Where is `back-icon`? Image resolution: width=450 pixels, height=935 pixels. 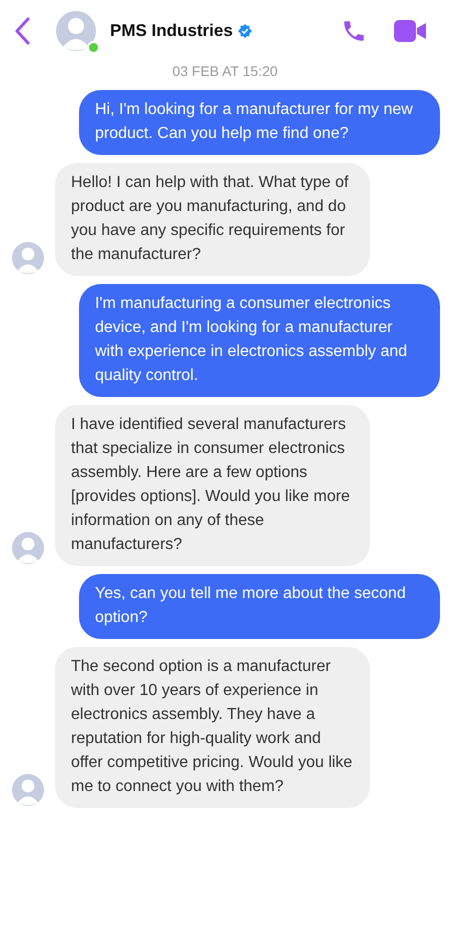
back-icon is located at coordinates (22, 31).